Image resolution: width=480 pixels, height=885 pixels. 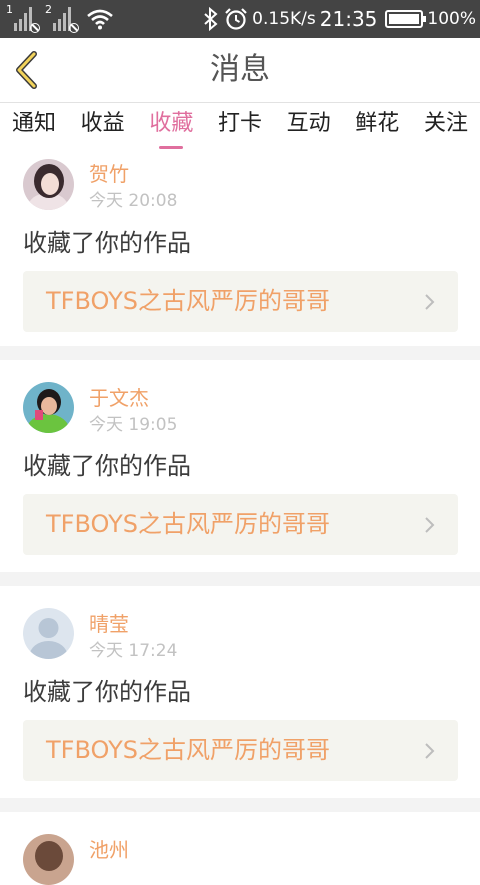 I want to click on bluetooth-icon, so click(x=211, y=19).